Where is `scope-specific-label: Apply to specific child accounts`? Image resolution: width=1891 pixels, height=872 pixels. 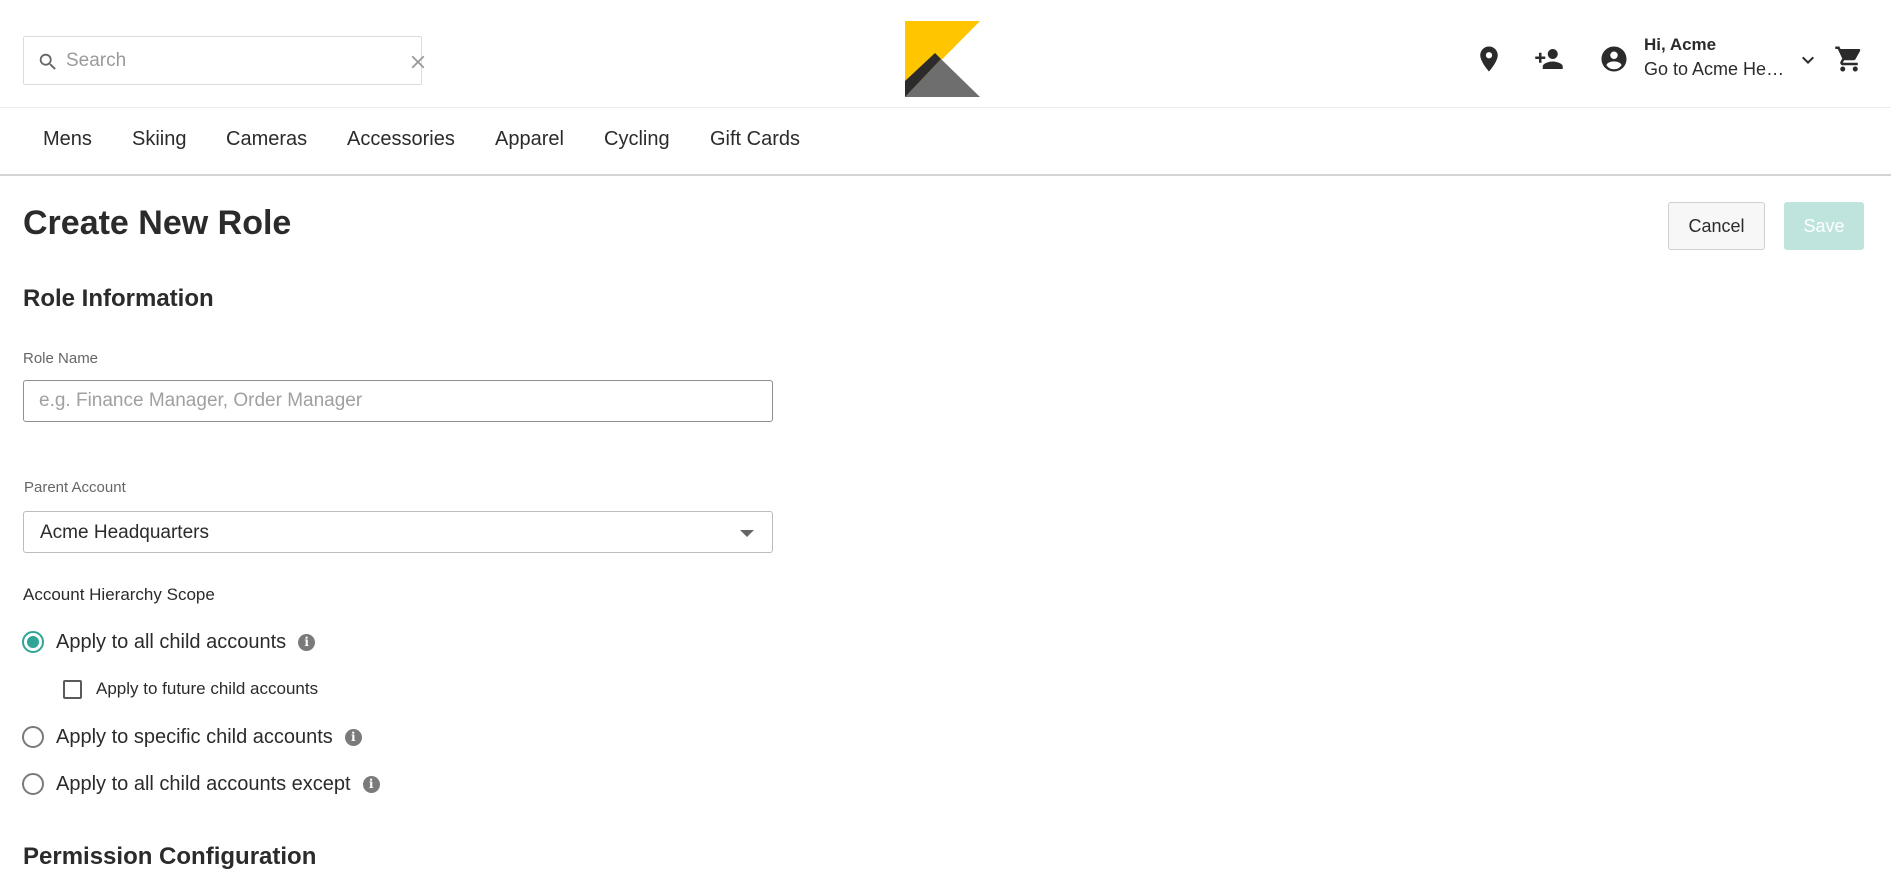
scope-specific-label: Apply to specific child accounts is located at coordinates (194, 737).